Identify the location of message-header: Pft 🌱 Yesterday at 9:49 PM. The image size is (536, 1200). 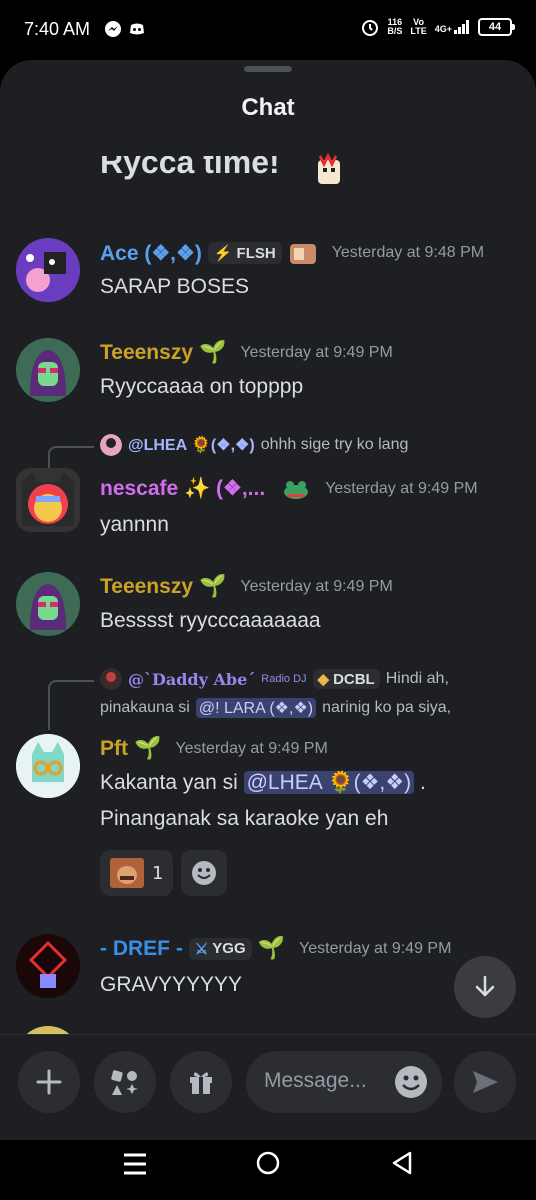
(214, 748).